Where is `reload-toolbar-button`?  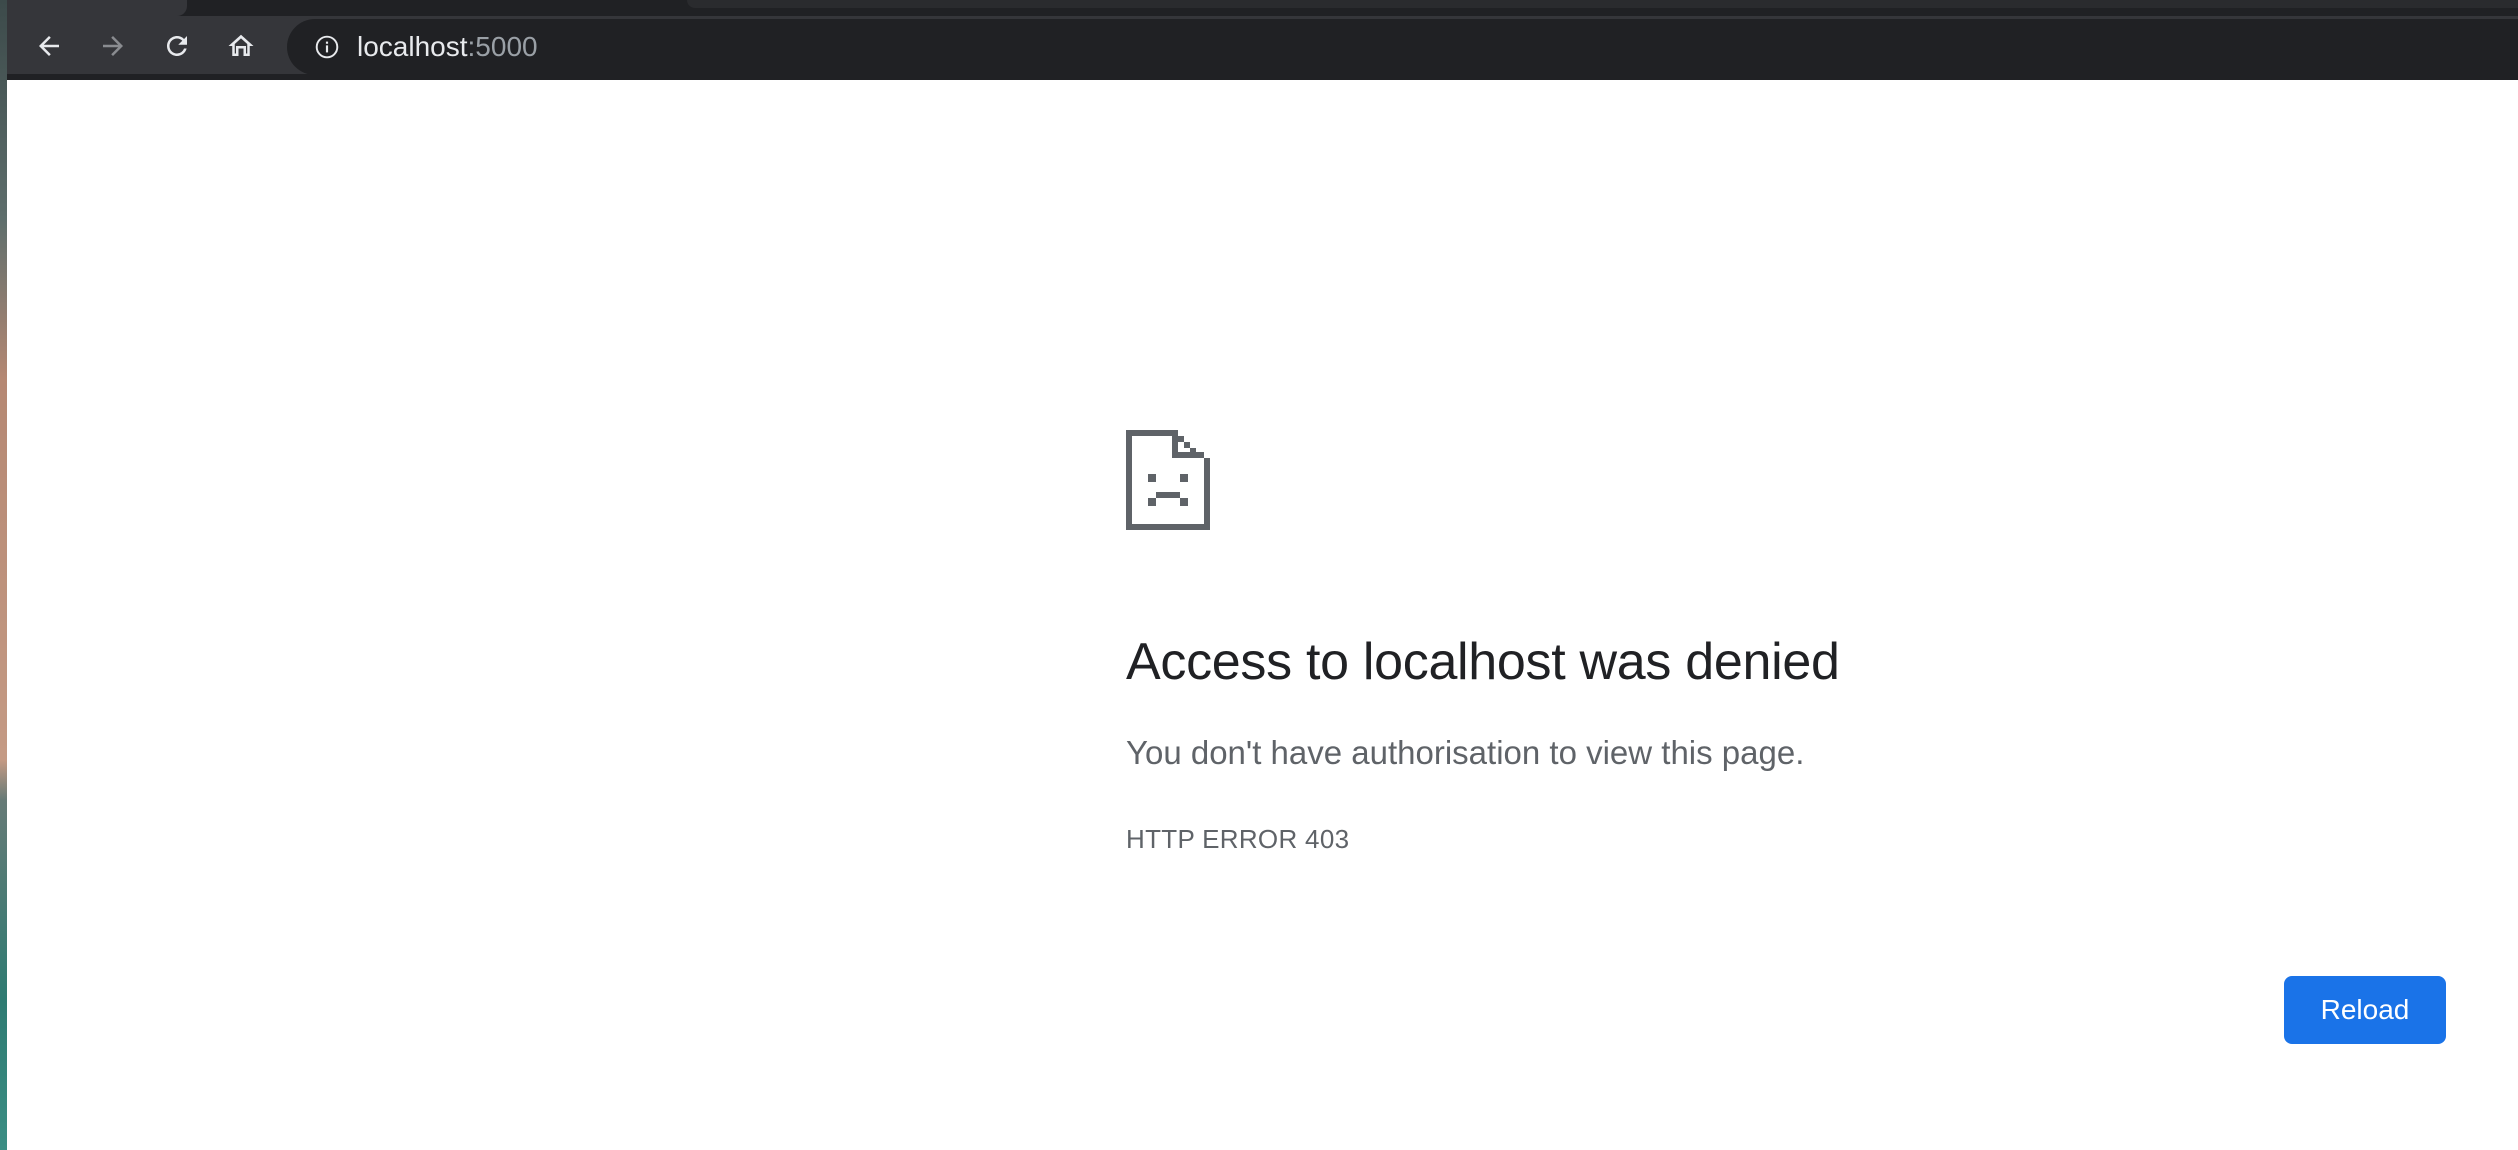 reload-toolbar-button is located at coordinates (177, 46).